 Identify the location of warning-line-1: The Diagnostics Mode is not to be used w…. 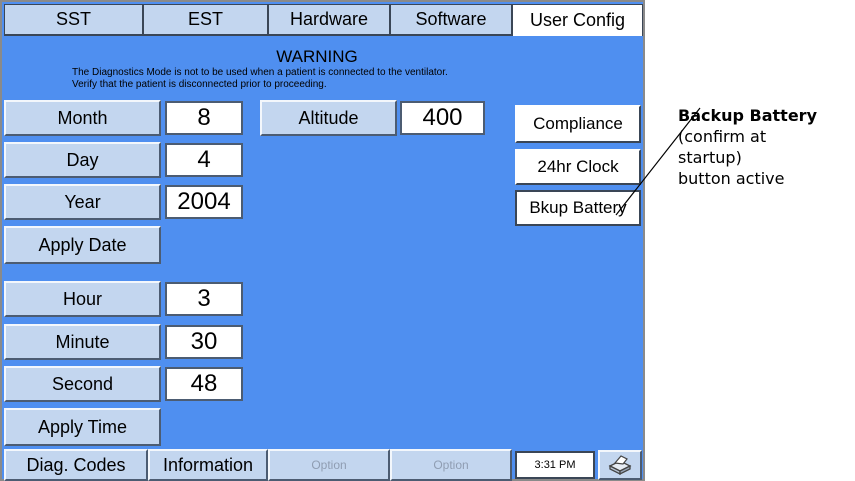
(260, 72).